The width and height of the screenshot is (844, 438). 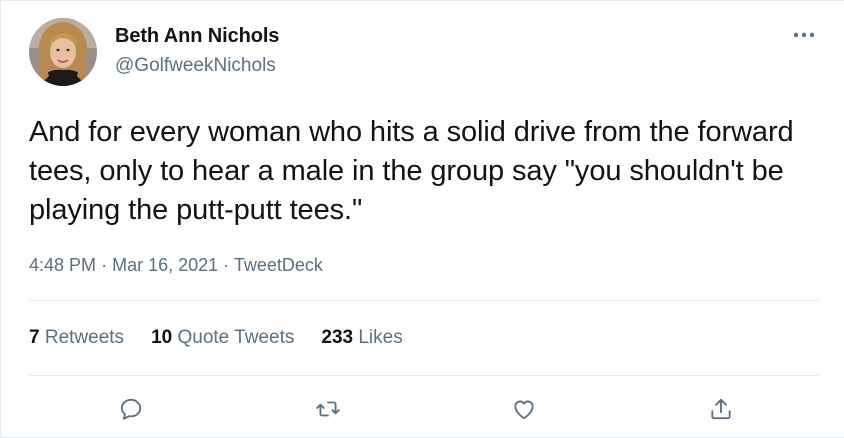 What do you see at coordinates (195, 66) in the screenshot?
I see `author-handle: @GolfweekNichols` at bounding box center [195, 66].